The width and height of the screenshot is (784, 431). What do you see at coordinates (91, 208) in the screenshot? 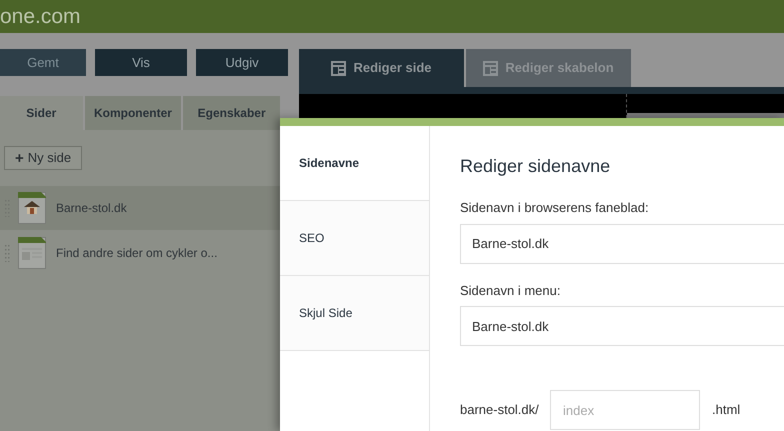
I see `page-title: Barne-stol.dk` at bounding box center [91, 208].